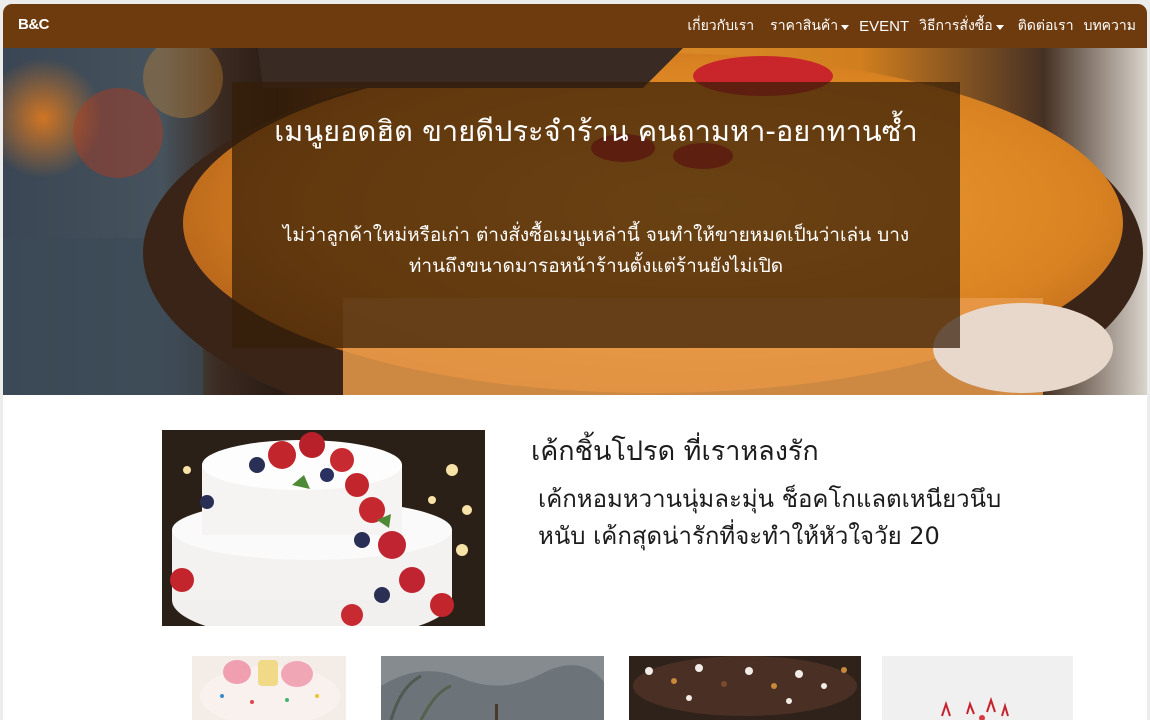 The height and width of the screenshot is (720, 1150). I want to click on cake-illustration, so click(323, 528).